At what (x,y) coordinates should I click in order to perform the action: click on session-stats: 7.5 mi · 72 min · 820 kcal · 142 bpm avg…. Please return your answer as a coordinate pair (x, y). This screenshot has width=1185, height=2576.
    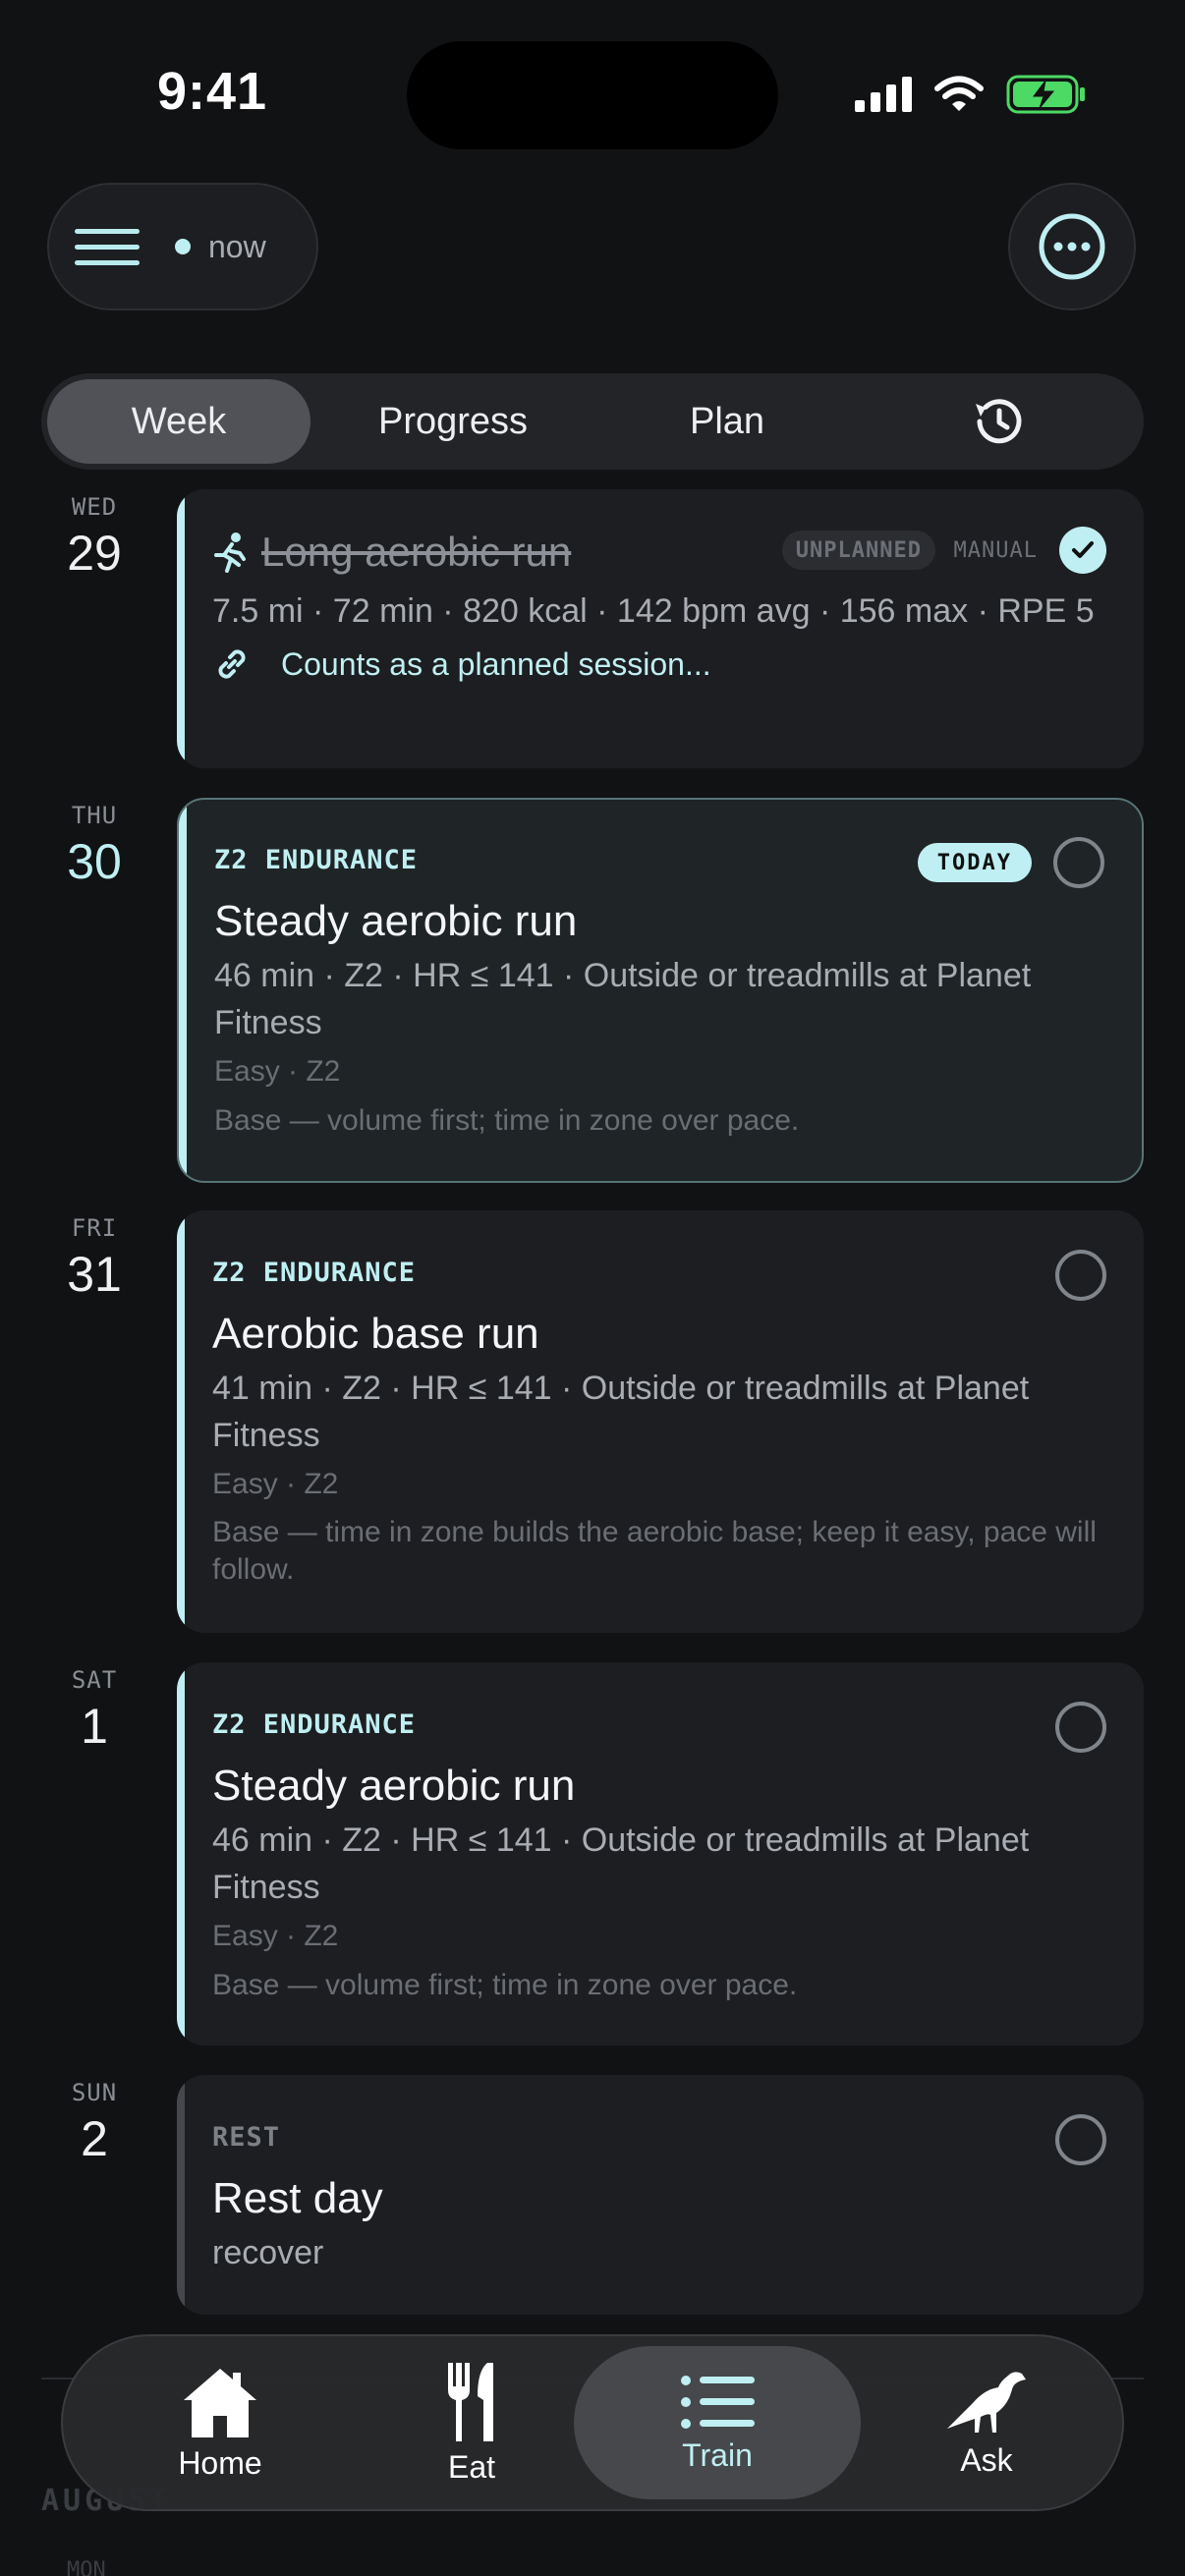
    Looking at the image, I should click on (654, 611).